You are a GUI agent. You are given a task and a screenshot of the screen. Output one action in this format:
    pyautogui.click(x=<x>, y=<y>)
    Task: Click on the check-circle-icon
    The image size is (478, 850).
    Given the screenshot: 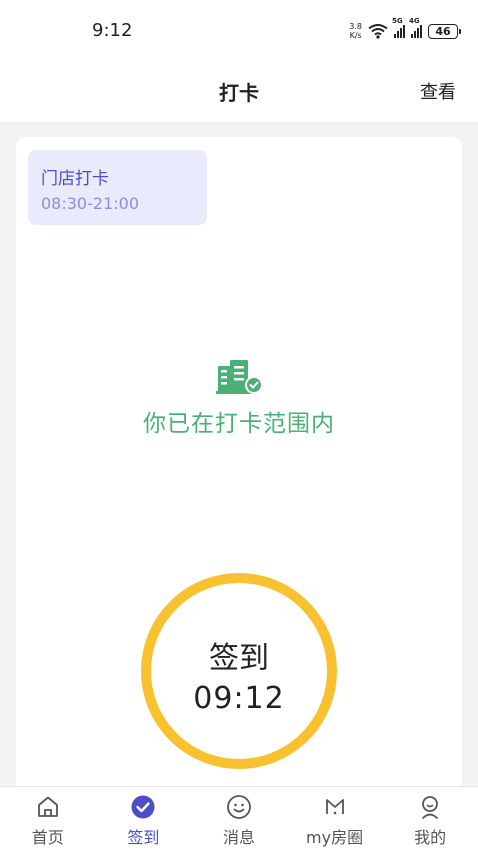 What is the action you would take?
    pyautogui.click(x=143, y=807)
    